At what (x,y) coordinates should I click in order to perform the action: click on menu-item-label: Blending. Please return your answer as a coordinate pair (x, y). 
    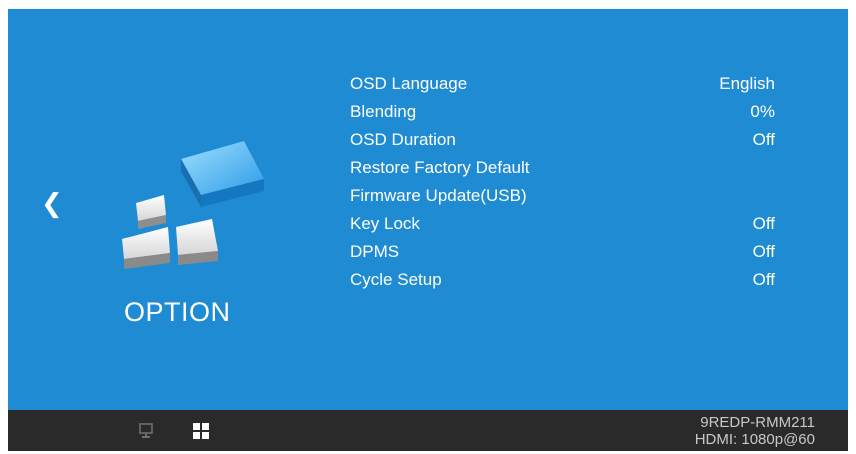
    Looking at the image, I should click on (383, 111).